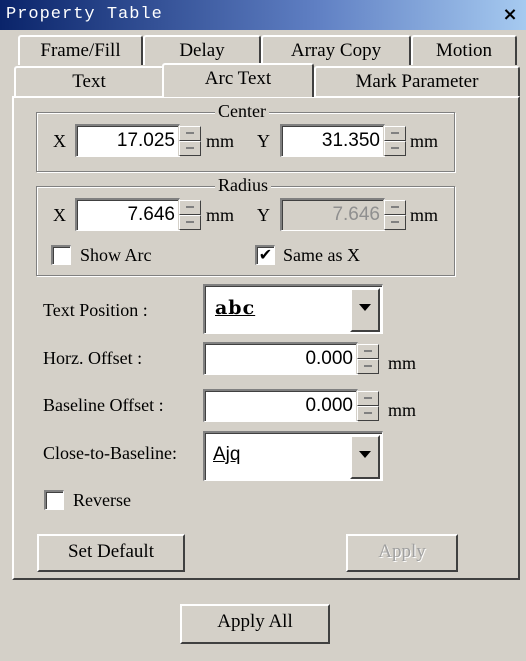 The height and width of the screenshot is (661, 526). I want to click on text-position-label: Text Position :, so click(95, 310).